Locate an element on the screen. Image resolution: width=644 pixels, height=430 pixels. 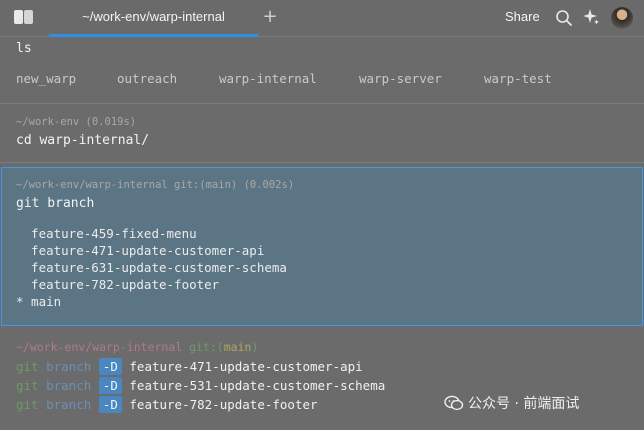
watermark-text: 公众号 · 前端面试 is located at coordinates (524, 404).